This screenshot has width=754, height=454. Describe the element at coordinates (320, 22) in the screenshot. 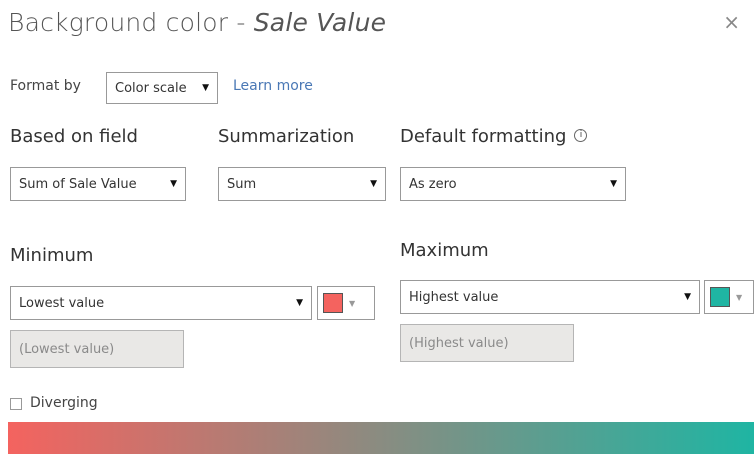

I see `dialog-title-field: Sale Value` at that location.